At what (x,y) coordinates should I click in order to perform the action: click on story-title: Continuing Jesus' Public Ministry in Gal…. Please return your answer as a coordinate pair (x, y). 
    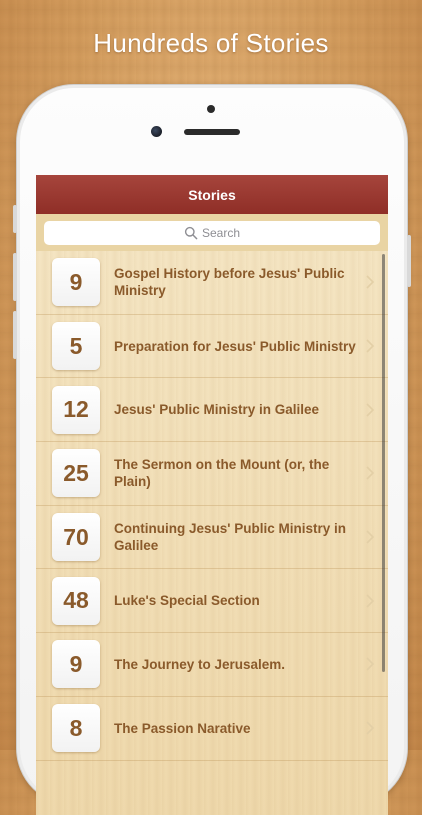
    Looking at the image, I should click on (230, 537).